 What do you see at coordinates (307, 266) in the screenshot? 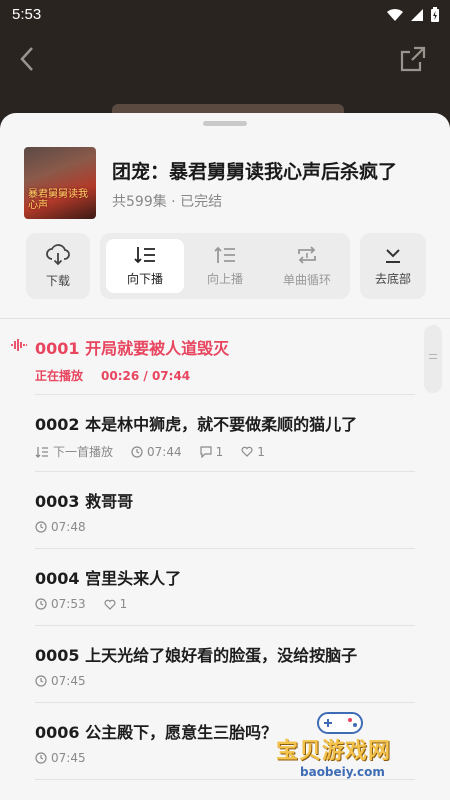
I see `single-loop-button: 单曲循环` at bounding box center [307, 266].